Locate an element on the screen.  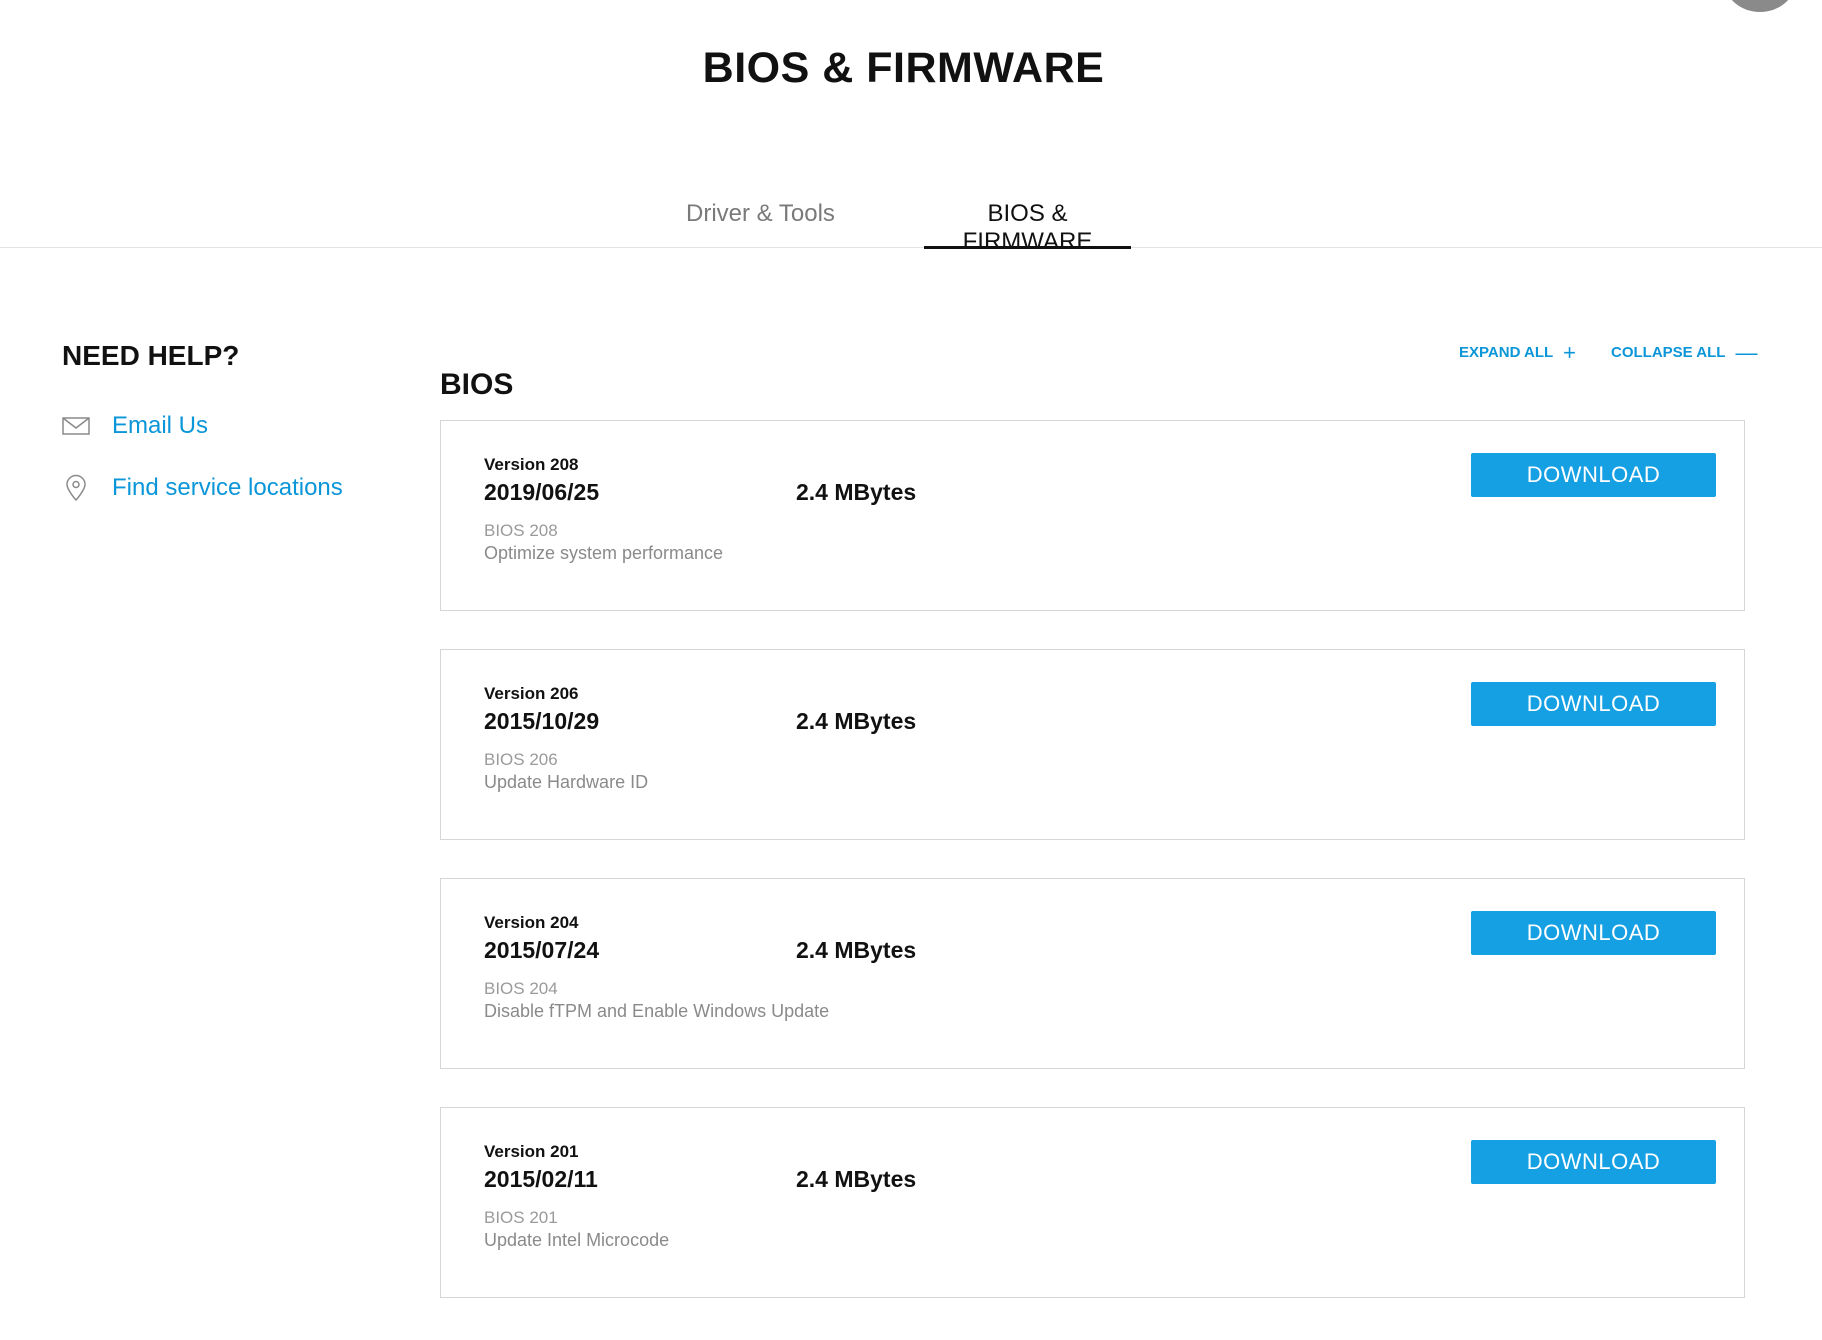
section-title-bios: BIOS is located at coordinates (477, 384).